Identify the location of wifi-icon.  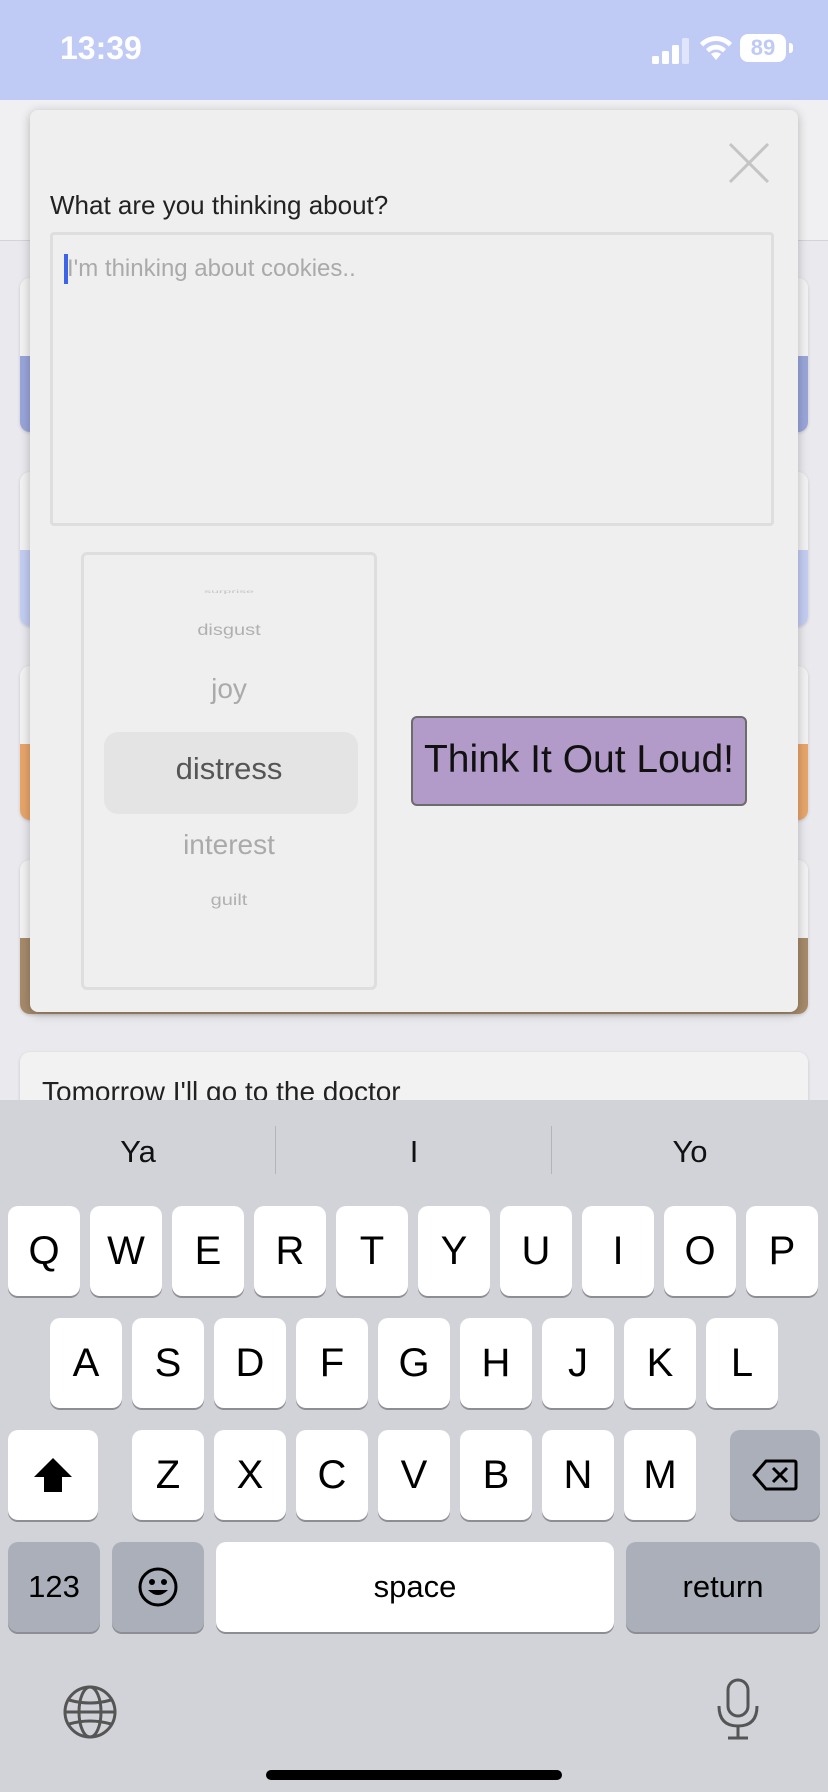
(716, 48).